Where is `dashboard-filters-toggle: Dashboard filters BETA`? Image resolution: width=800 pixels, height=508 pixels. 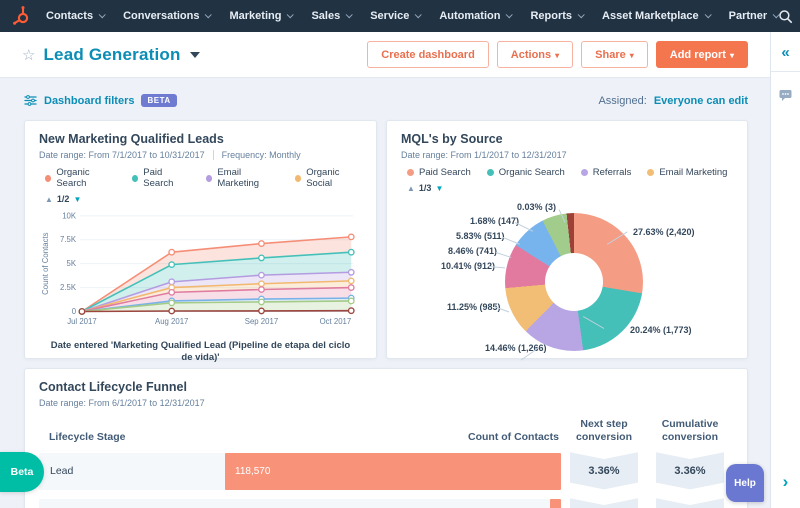 dashboard-filters-toggle: Dashboard filters BETA is located at coordinates (100, 100).